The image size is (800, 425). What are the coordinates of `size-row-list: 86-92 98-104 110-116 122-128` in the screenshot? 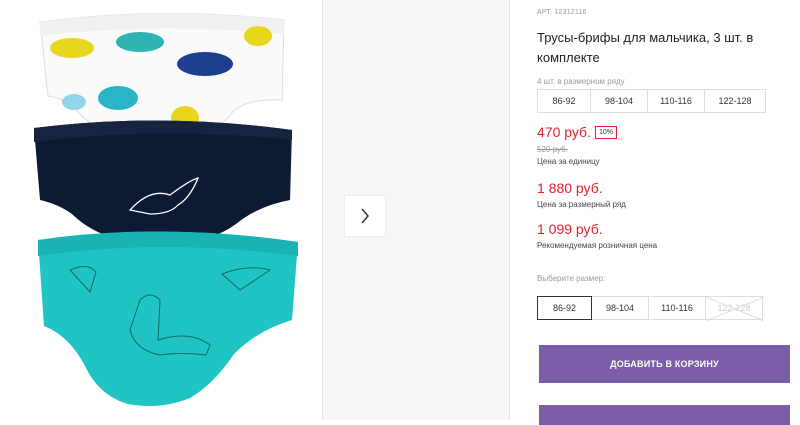 It's located at (651, 101).